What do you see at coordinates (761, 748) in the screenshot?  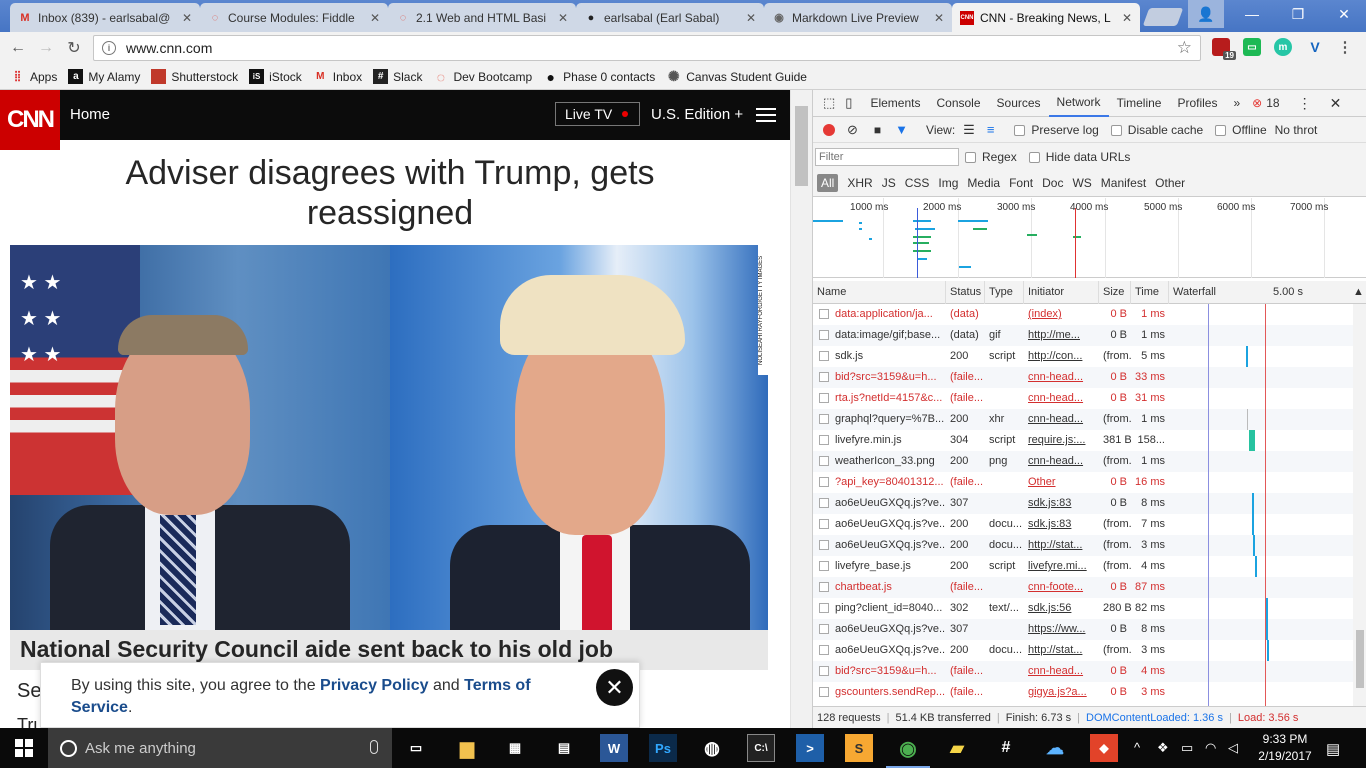 I see `command-prompt-icon: C:\` at bounding box center [761, 748].